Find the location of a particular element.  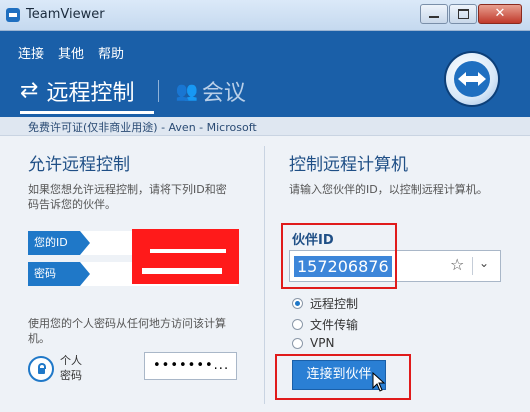

panel-divider is located at coordinates (264, 275).